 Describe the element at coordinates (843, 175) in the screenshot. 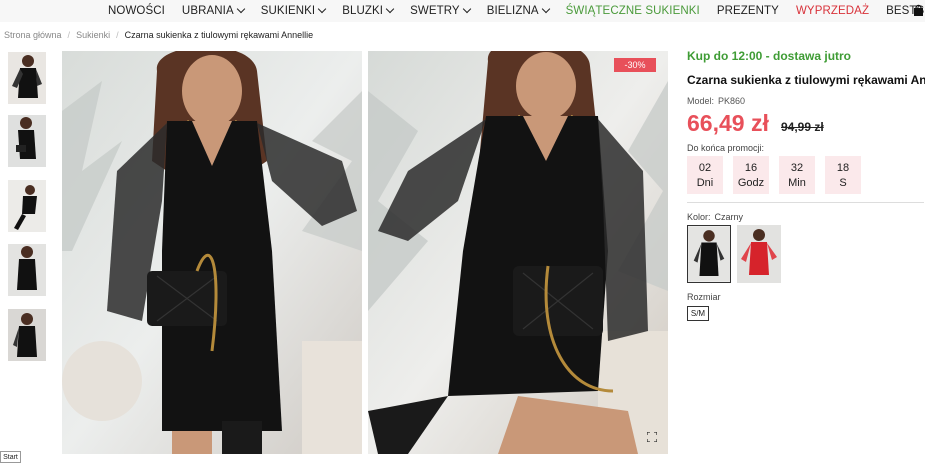

I see `countdown-seconds: 18 S` at that location.